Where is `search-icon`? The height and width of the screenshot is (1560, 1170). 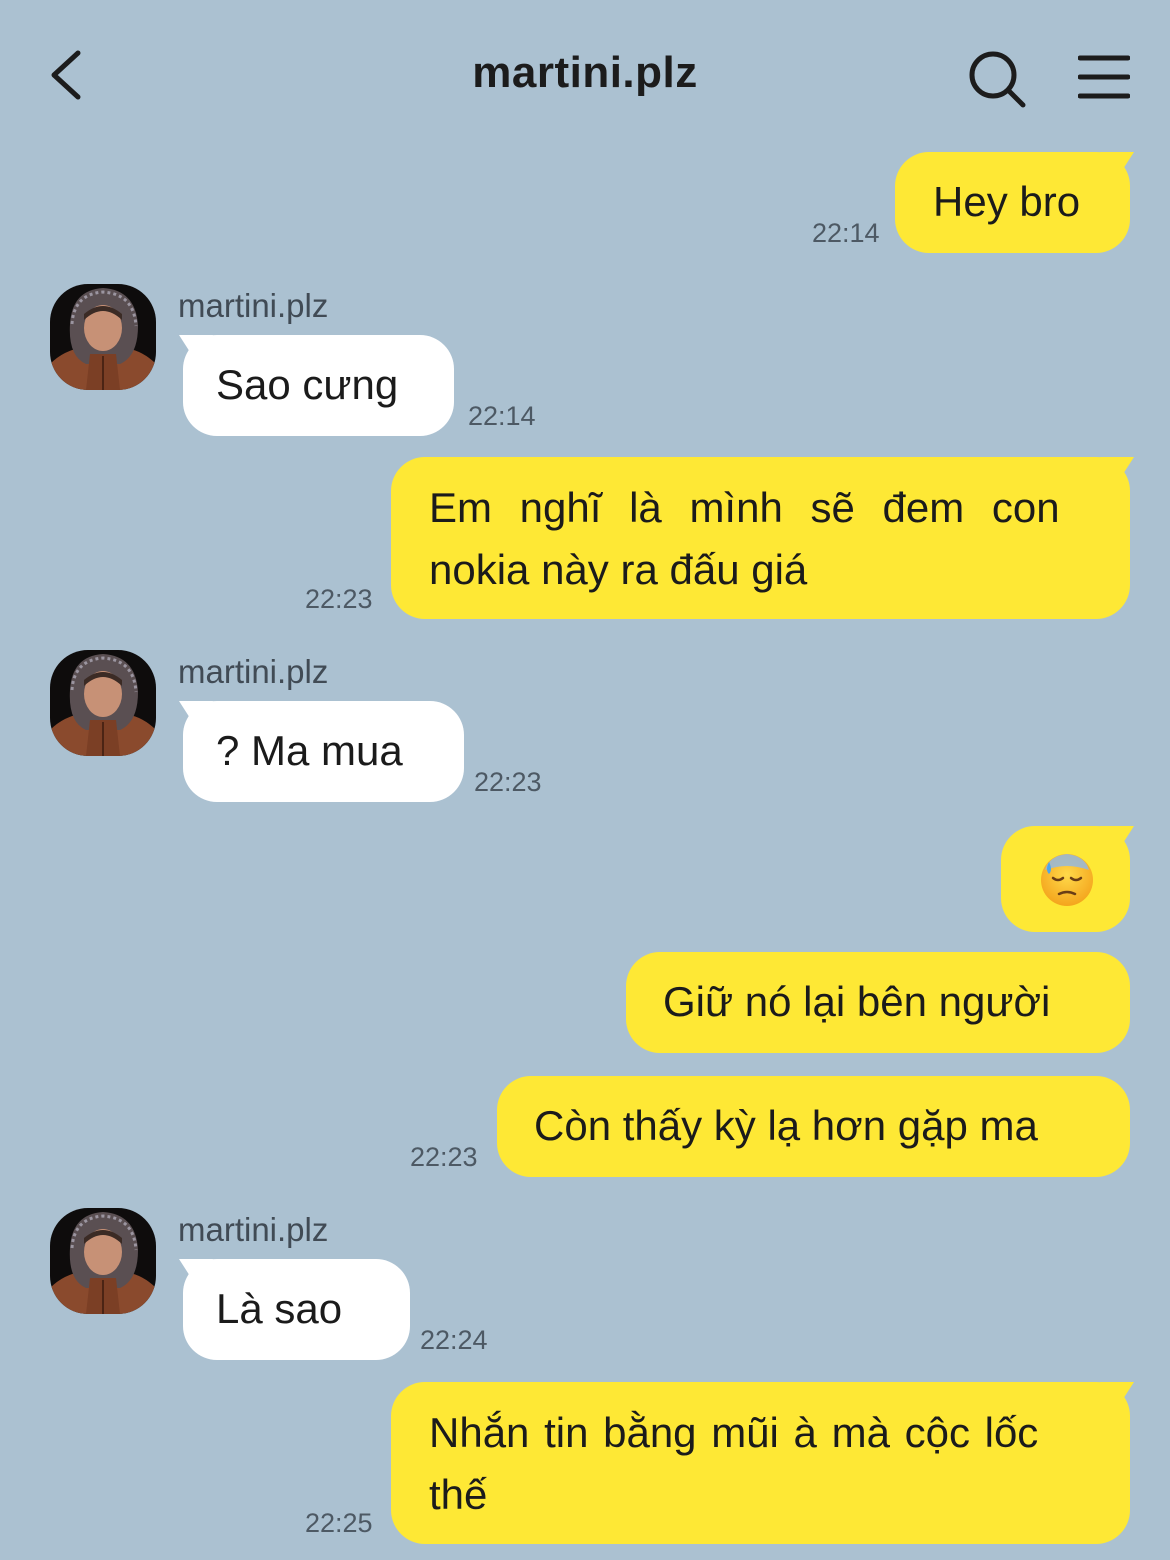 search-icon is located at coordinates (997, 79).